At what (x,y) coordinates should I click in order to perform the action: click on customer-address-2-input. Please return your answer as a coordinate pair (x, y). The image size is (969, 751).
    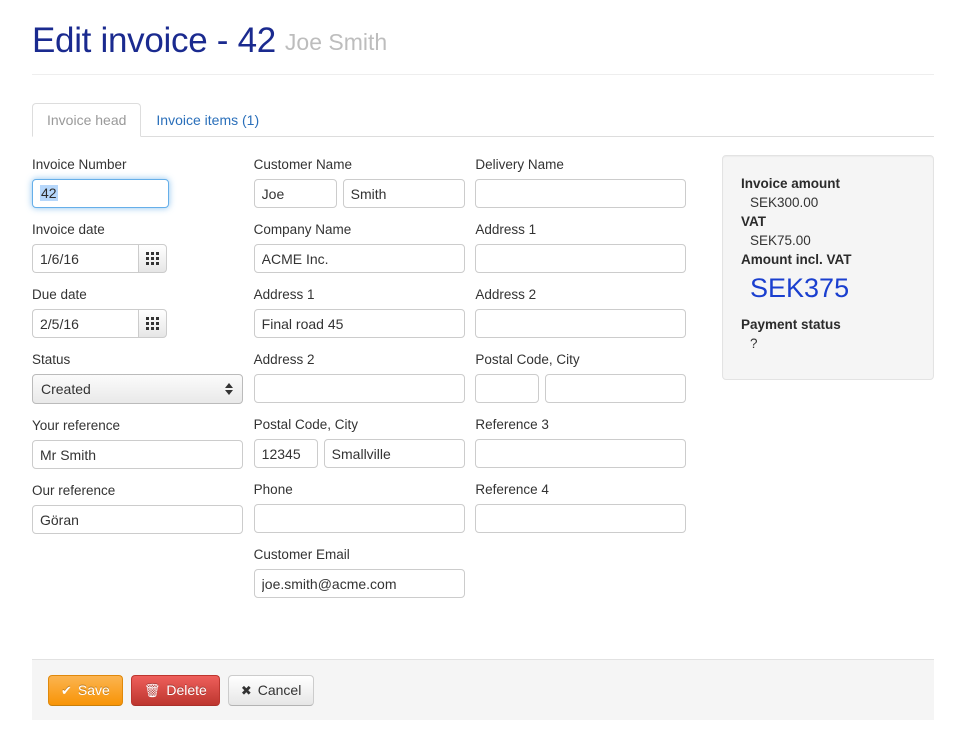
    Looking at the image, I should click on (359, 388).